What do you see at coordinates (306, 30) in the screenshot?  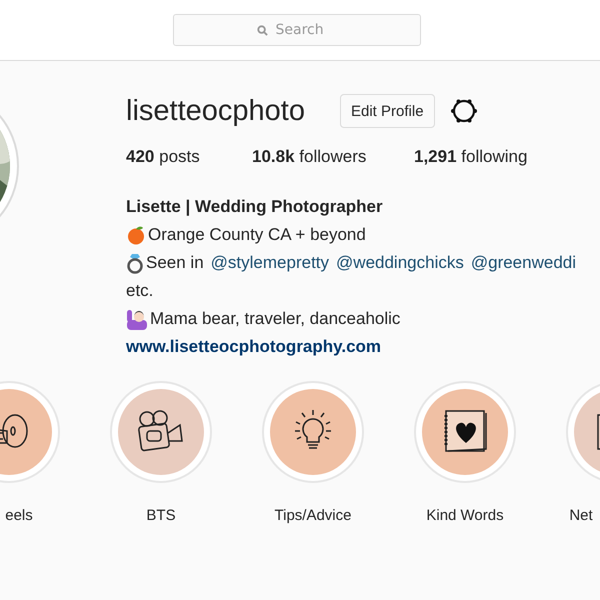 I see `search-input: Search` at bounding box center [306, 30].